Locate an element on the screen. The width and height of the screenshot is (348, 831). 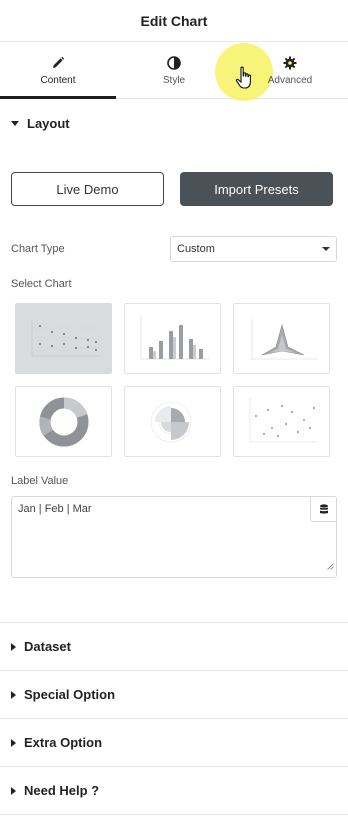
chart-option-bar is located at coordinates (172, 338).